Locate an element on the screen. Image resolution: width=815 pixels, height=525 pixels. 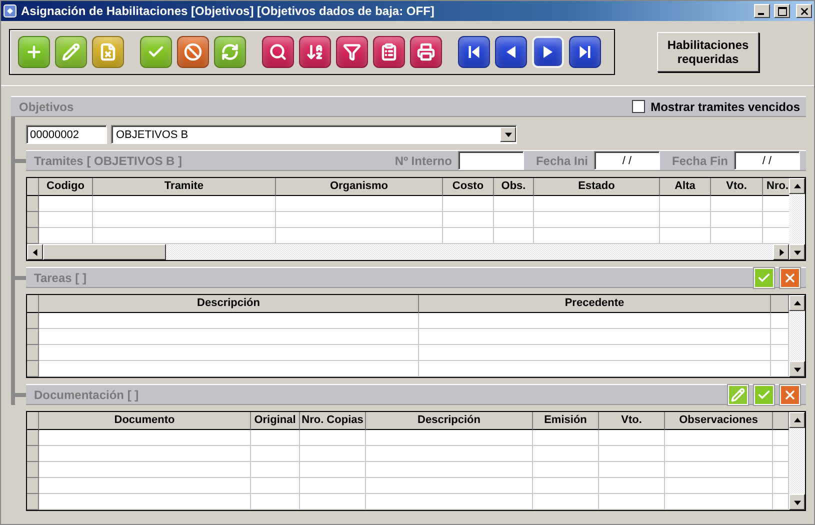
down-arrow-icon is located at coordinates (797, 502).